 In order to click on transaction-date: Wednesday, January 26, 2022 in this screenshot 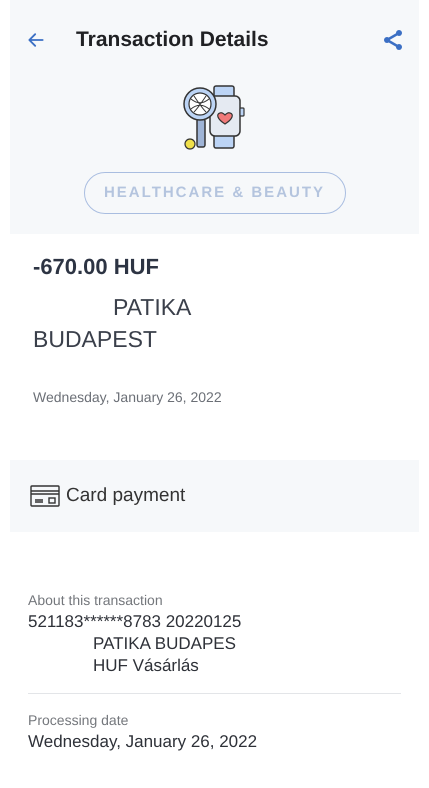, I will do `click(128, 397)`.